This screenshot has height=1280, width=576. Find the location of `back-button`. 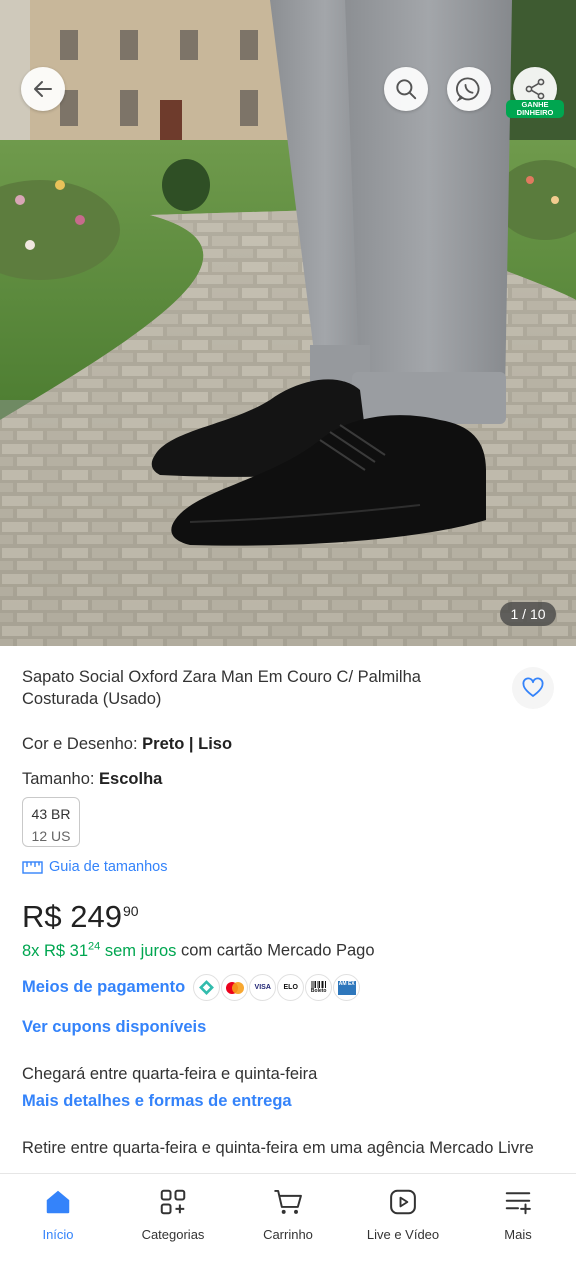

back-button is located at coordinates (43, 89).